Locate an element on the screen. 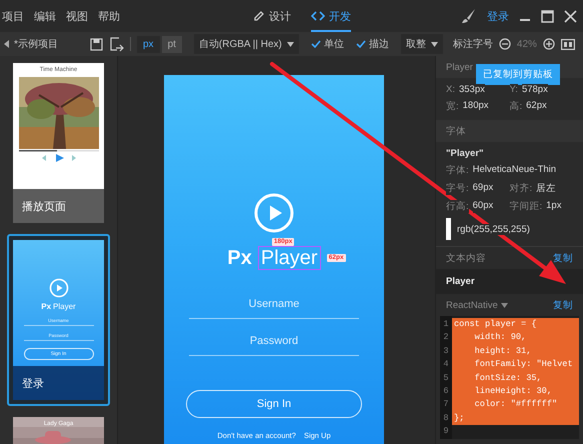 This screenshot has height=444, width=583. username-field: Username is located at coordinates (274, 305).